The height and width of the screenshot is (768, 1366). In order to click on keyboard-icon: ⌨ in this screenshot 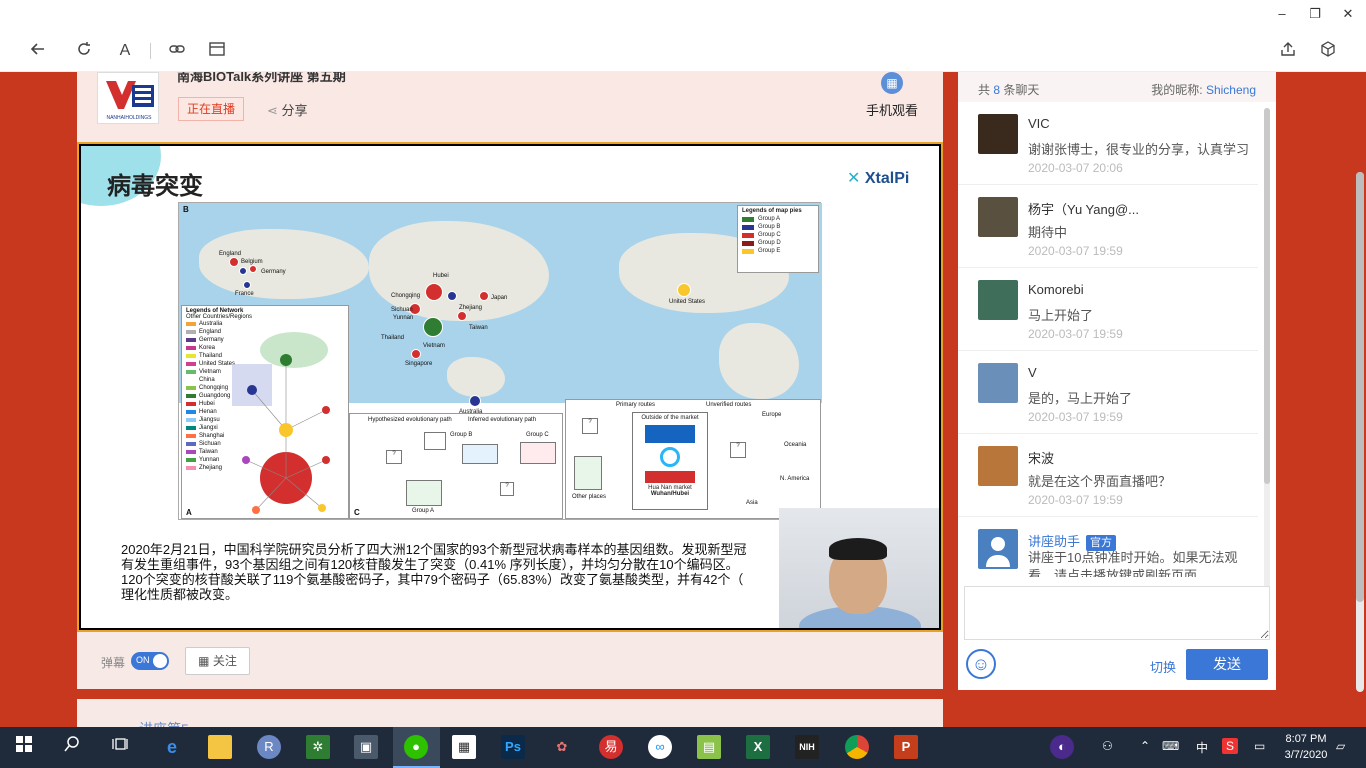, I will do `click(1170, 746)`.